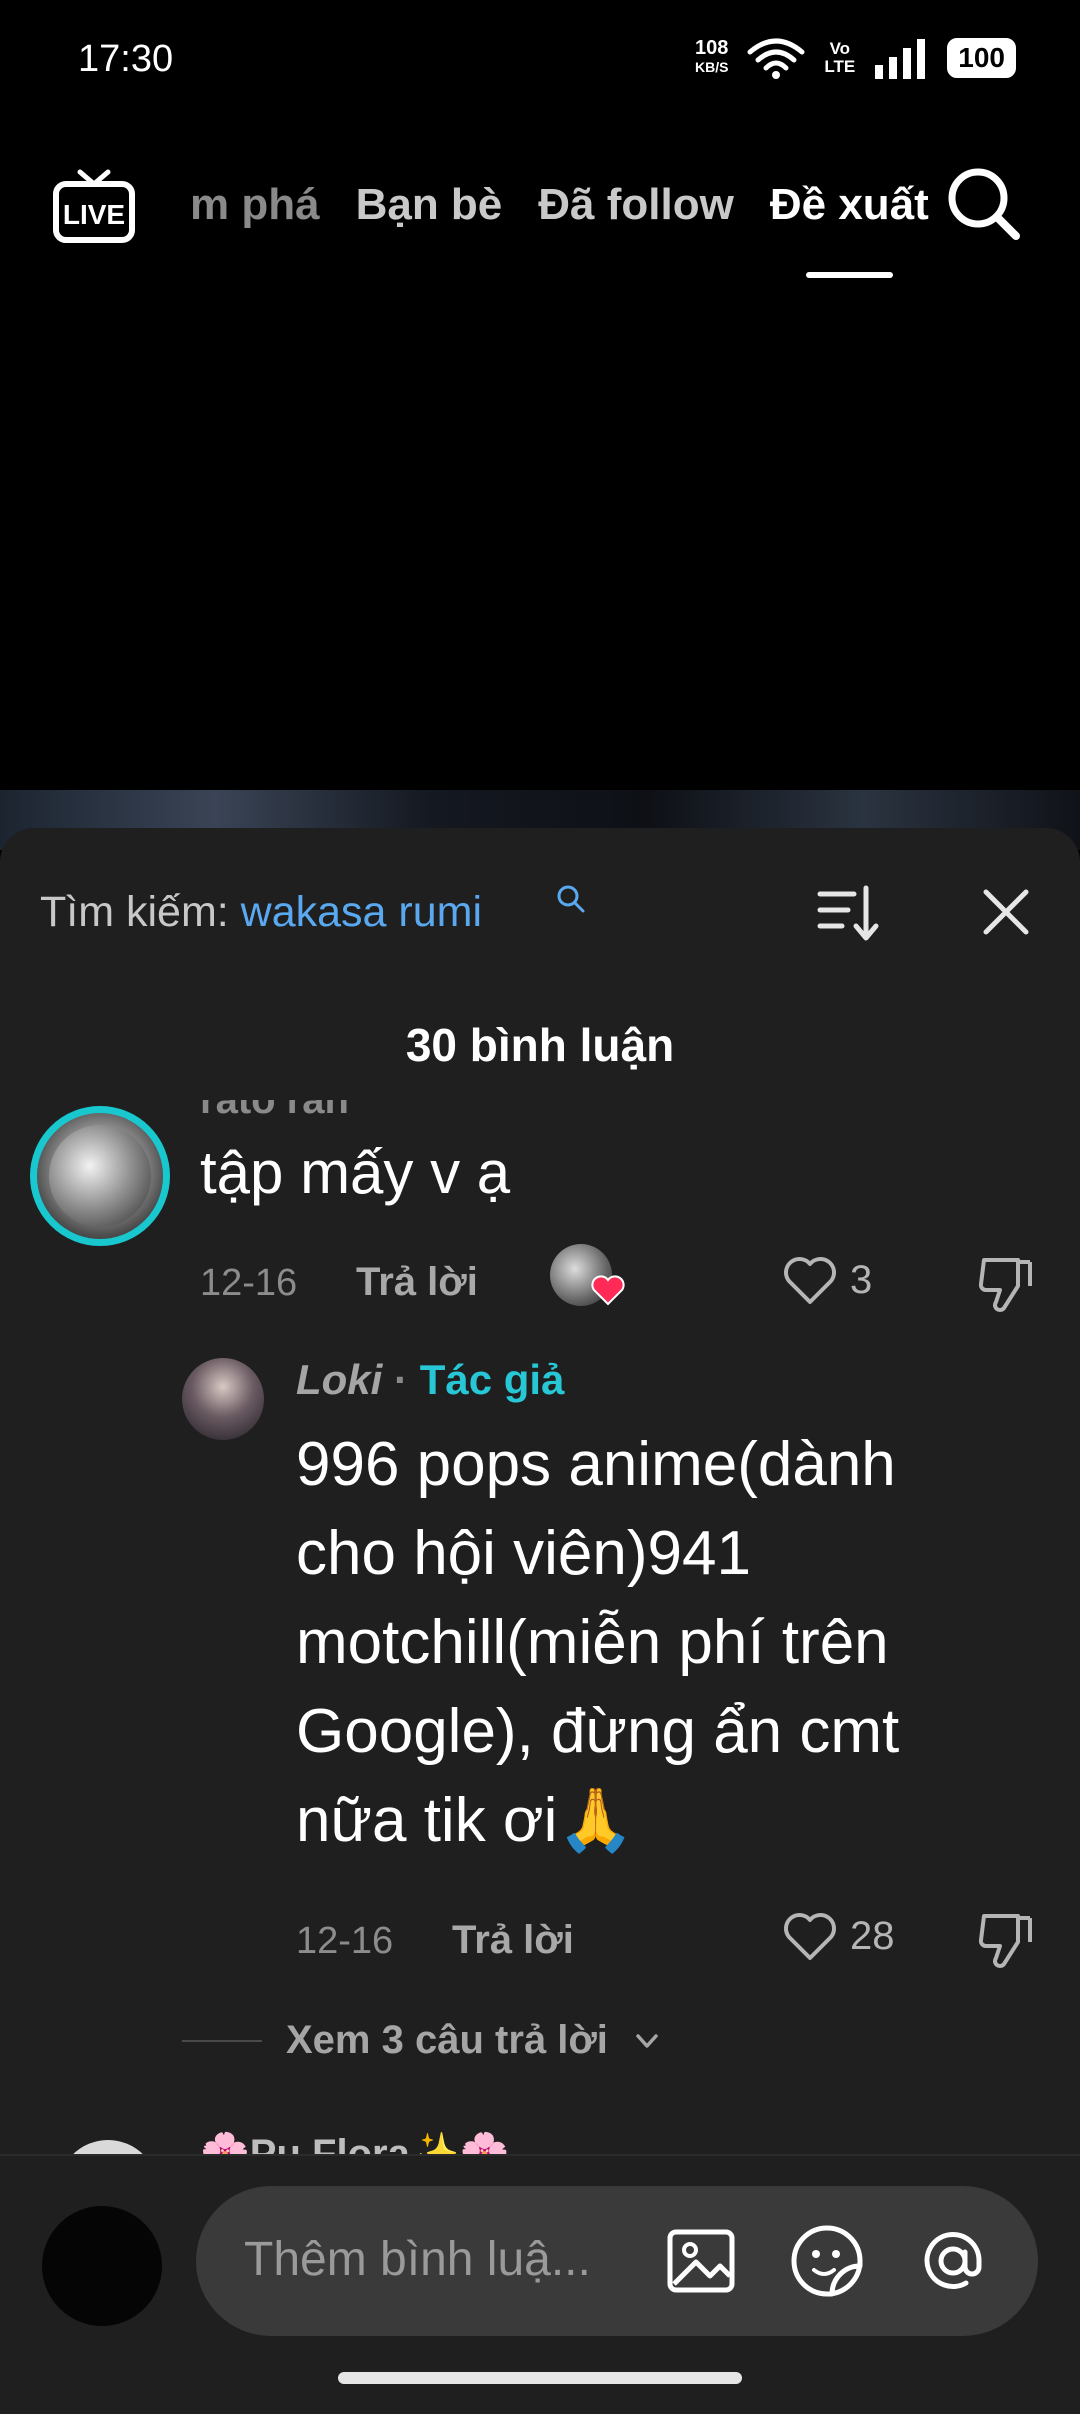 This screenshot has width=1080, height=2414. I want to click on home-indicator, so click(540, 2378).